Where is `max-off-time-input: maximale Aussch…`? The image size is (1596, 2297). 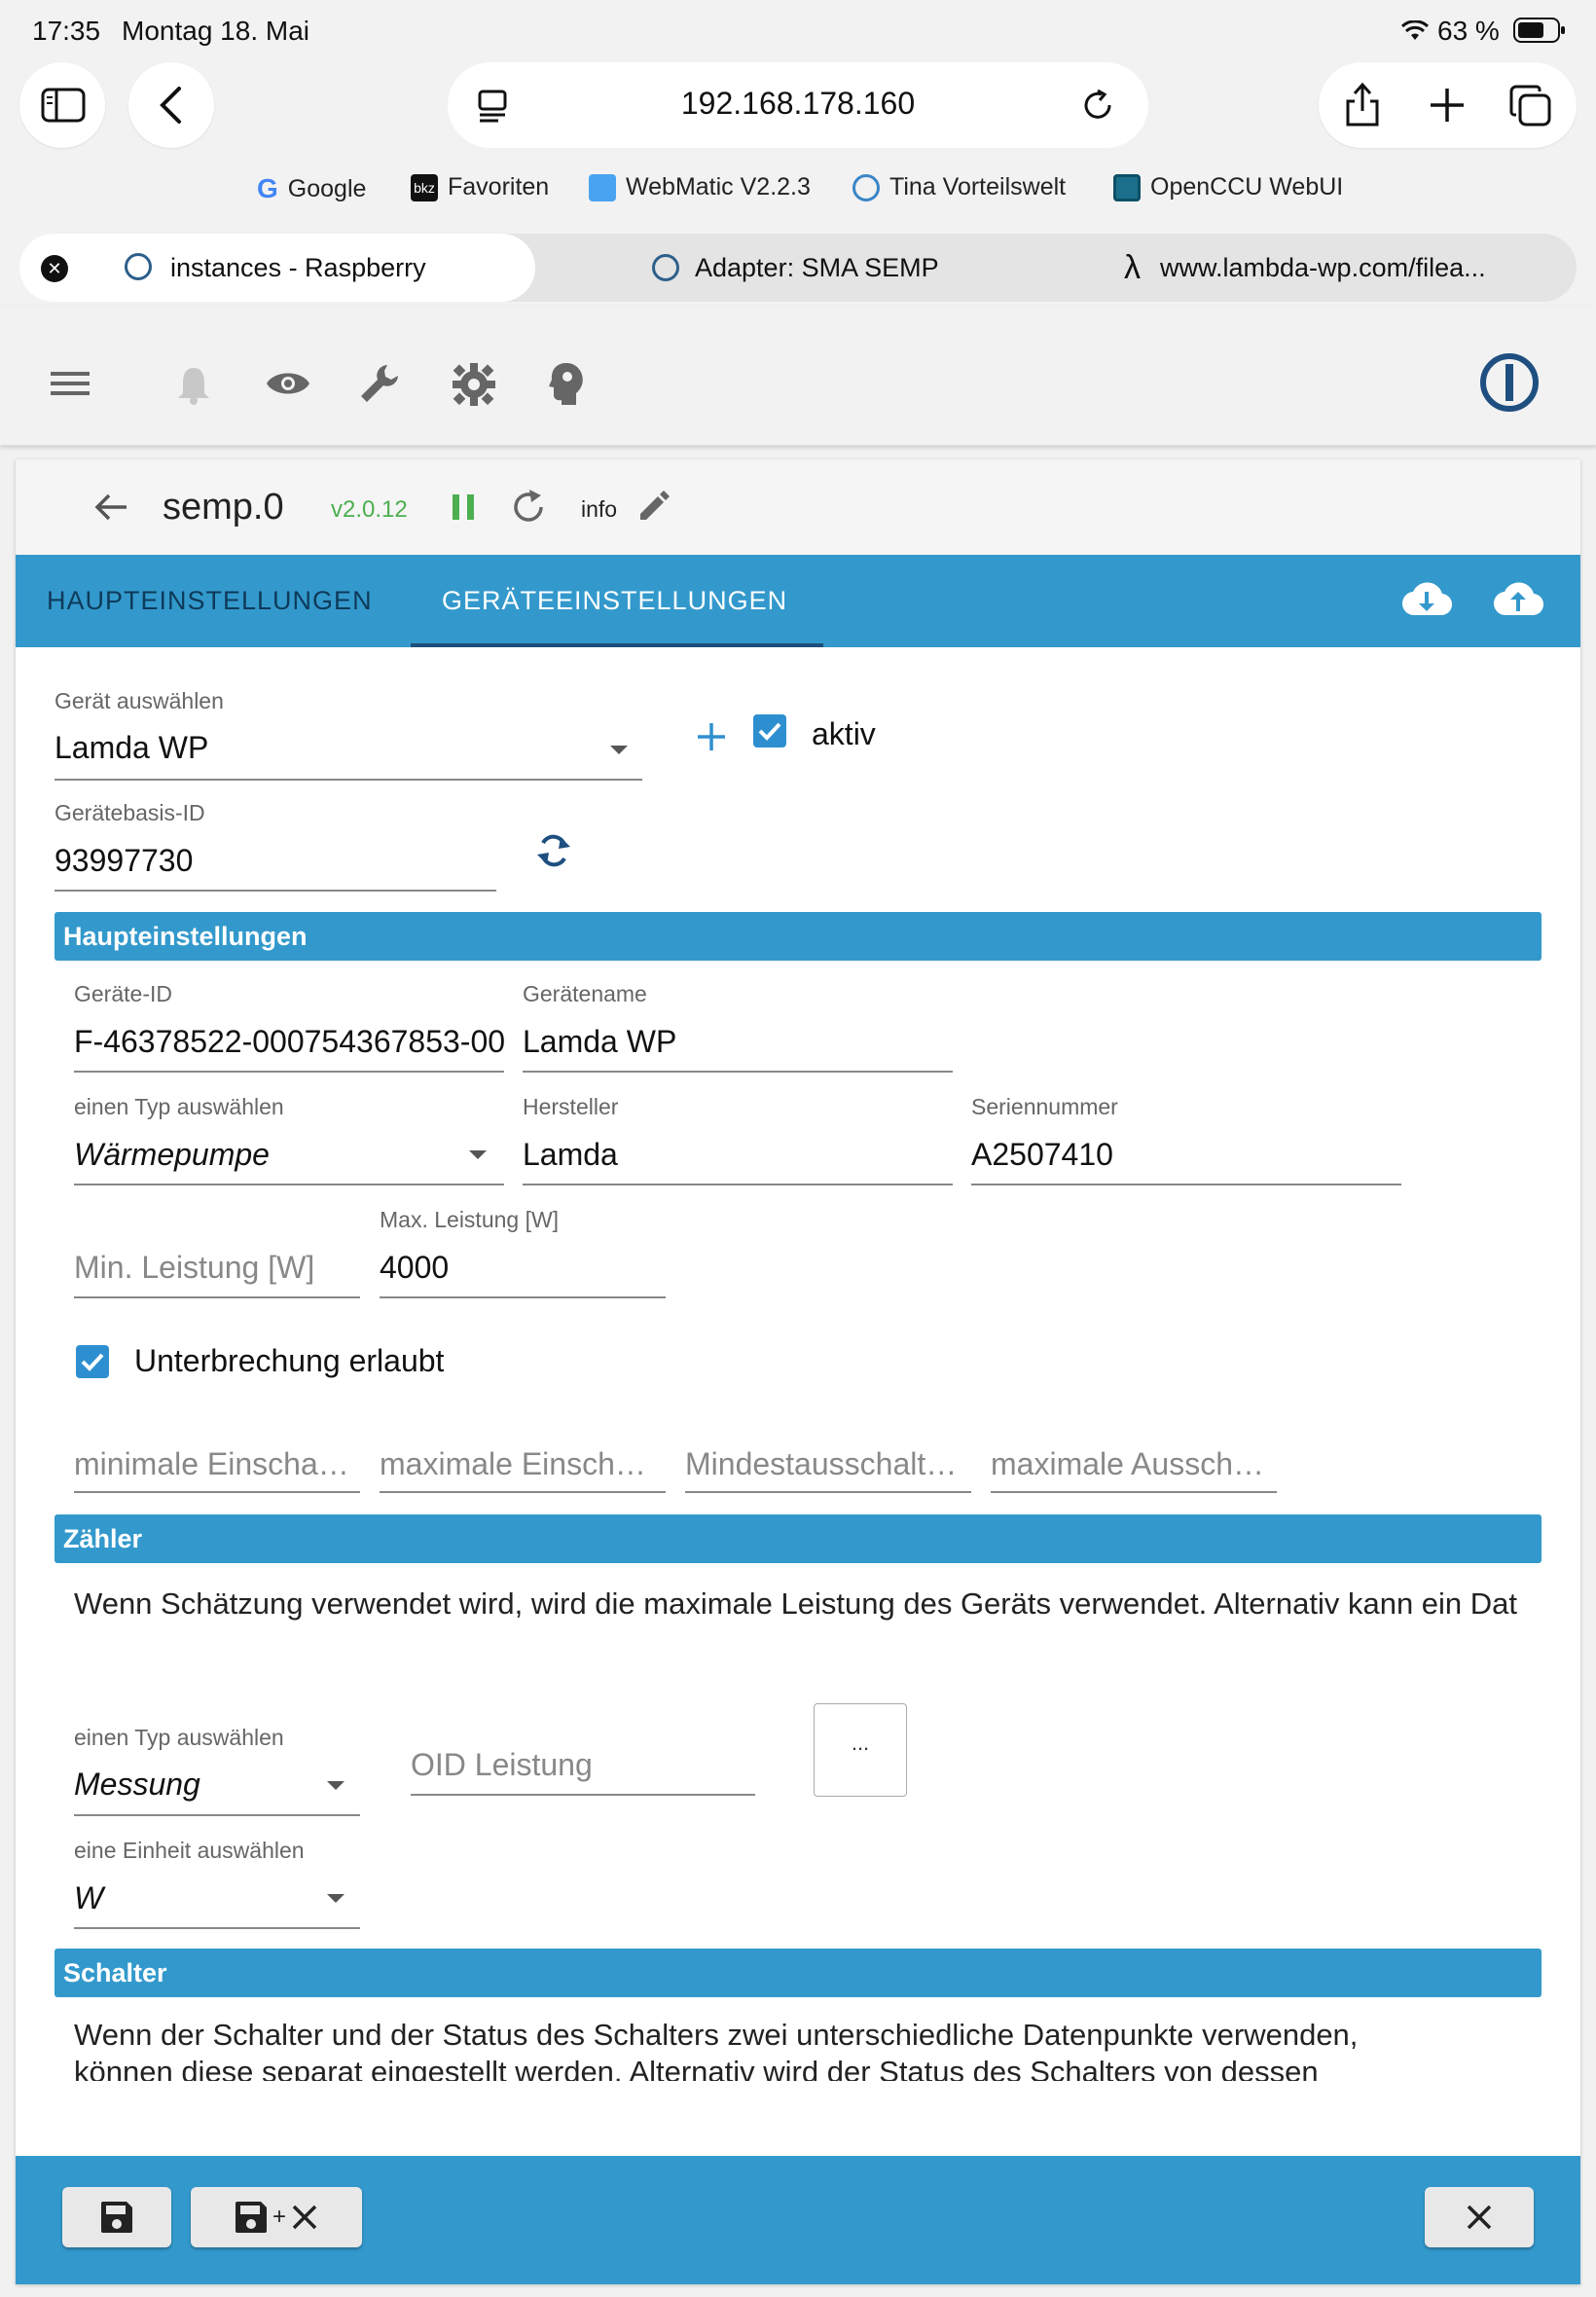
max-off-time-input: maximale Aussch… is located at coordinates (1133, 1464).